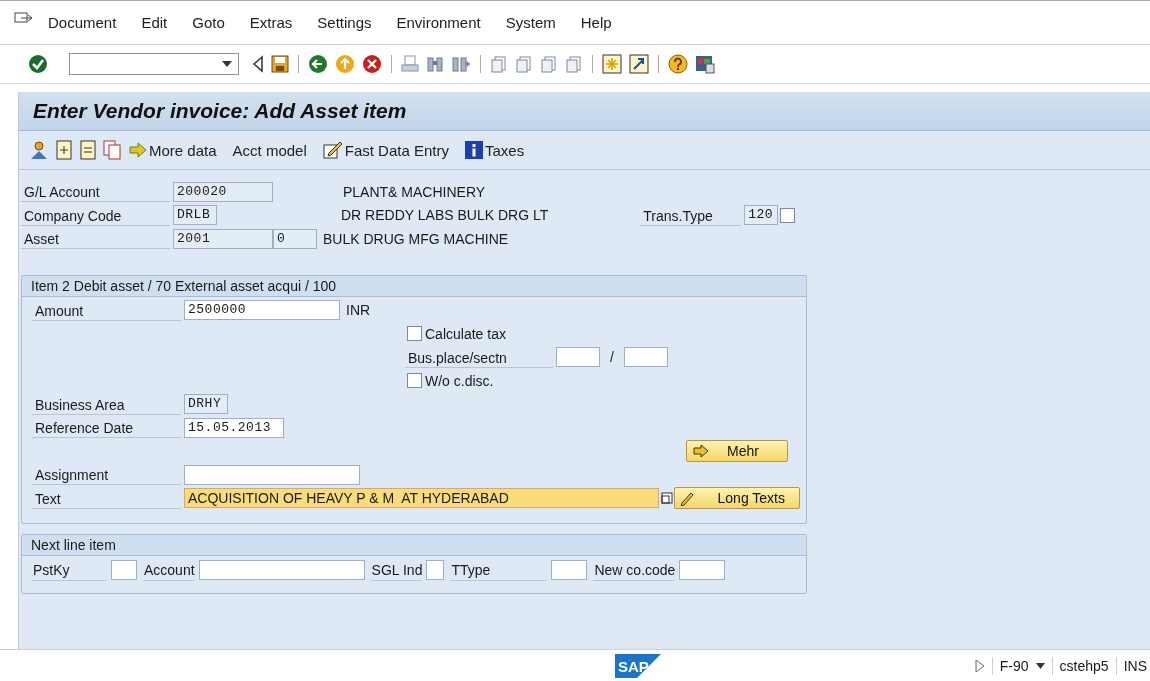  I want to click on field-description: DR REDDY LABS BULK DRG LT, so click(445, 215).